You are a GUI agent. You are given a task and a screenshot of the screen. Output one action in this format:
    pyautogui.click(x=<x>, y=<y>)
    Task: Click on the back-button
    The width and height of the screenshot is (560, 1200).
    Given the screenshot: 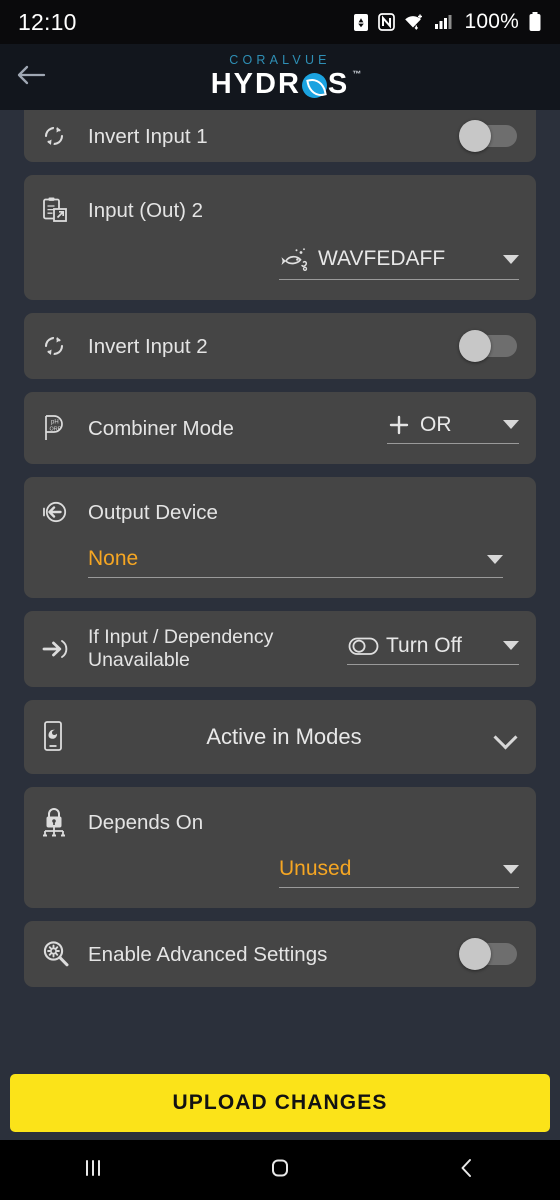 What is the action you would take?
    pyautogui.click(x=31, y=77)
    